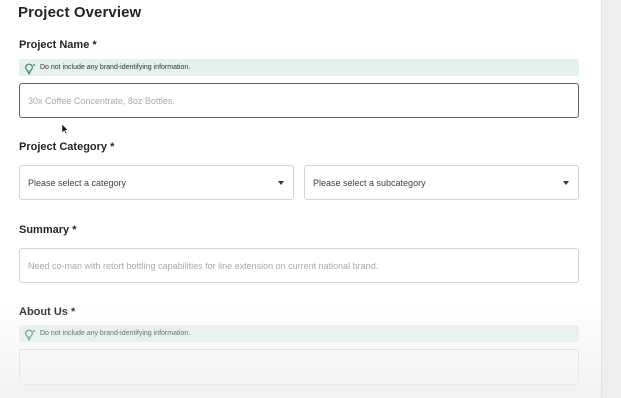  I want to click on project-name-input, so click(299, 100).